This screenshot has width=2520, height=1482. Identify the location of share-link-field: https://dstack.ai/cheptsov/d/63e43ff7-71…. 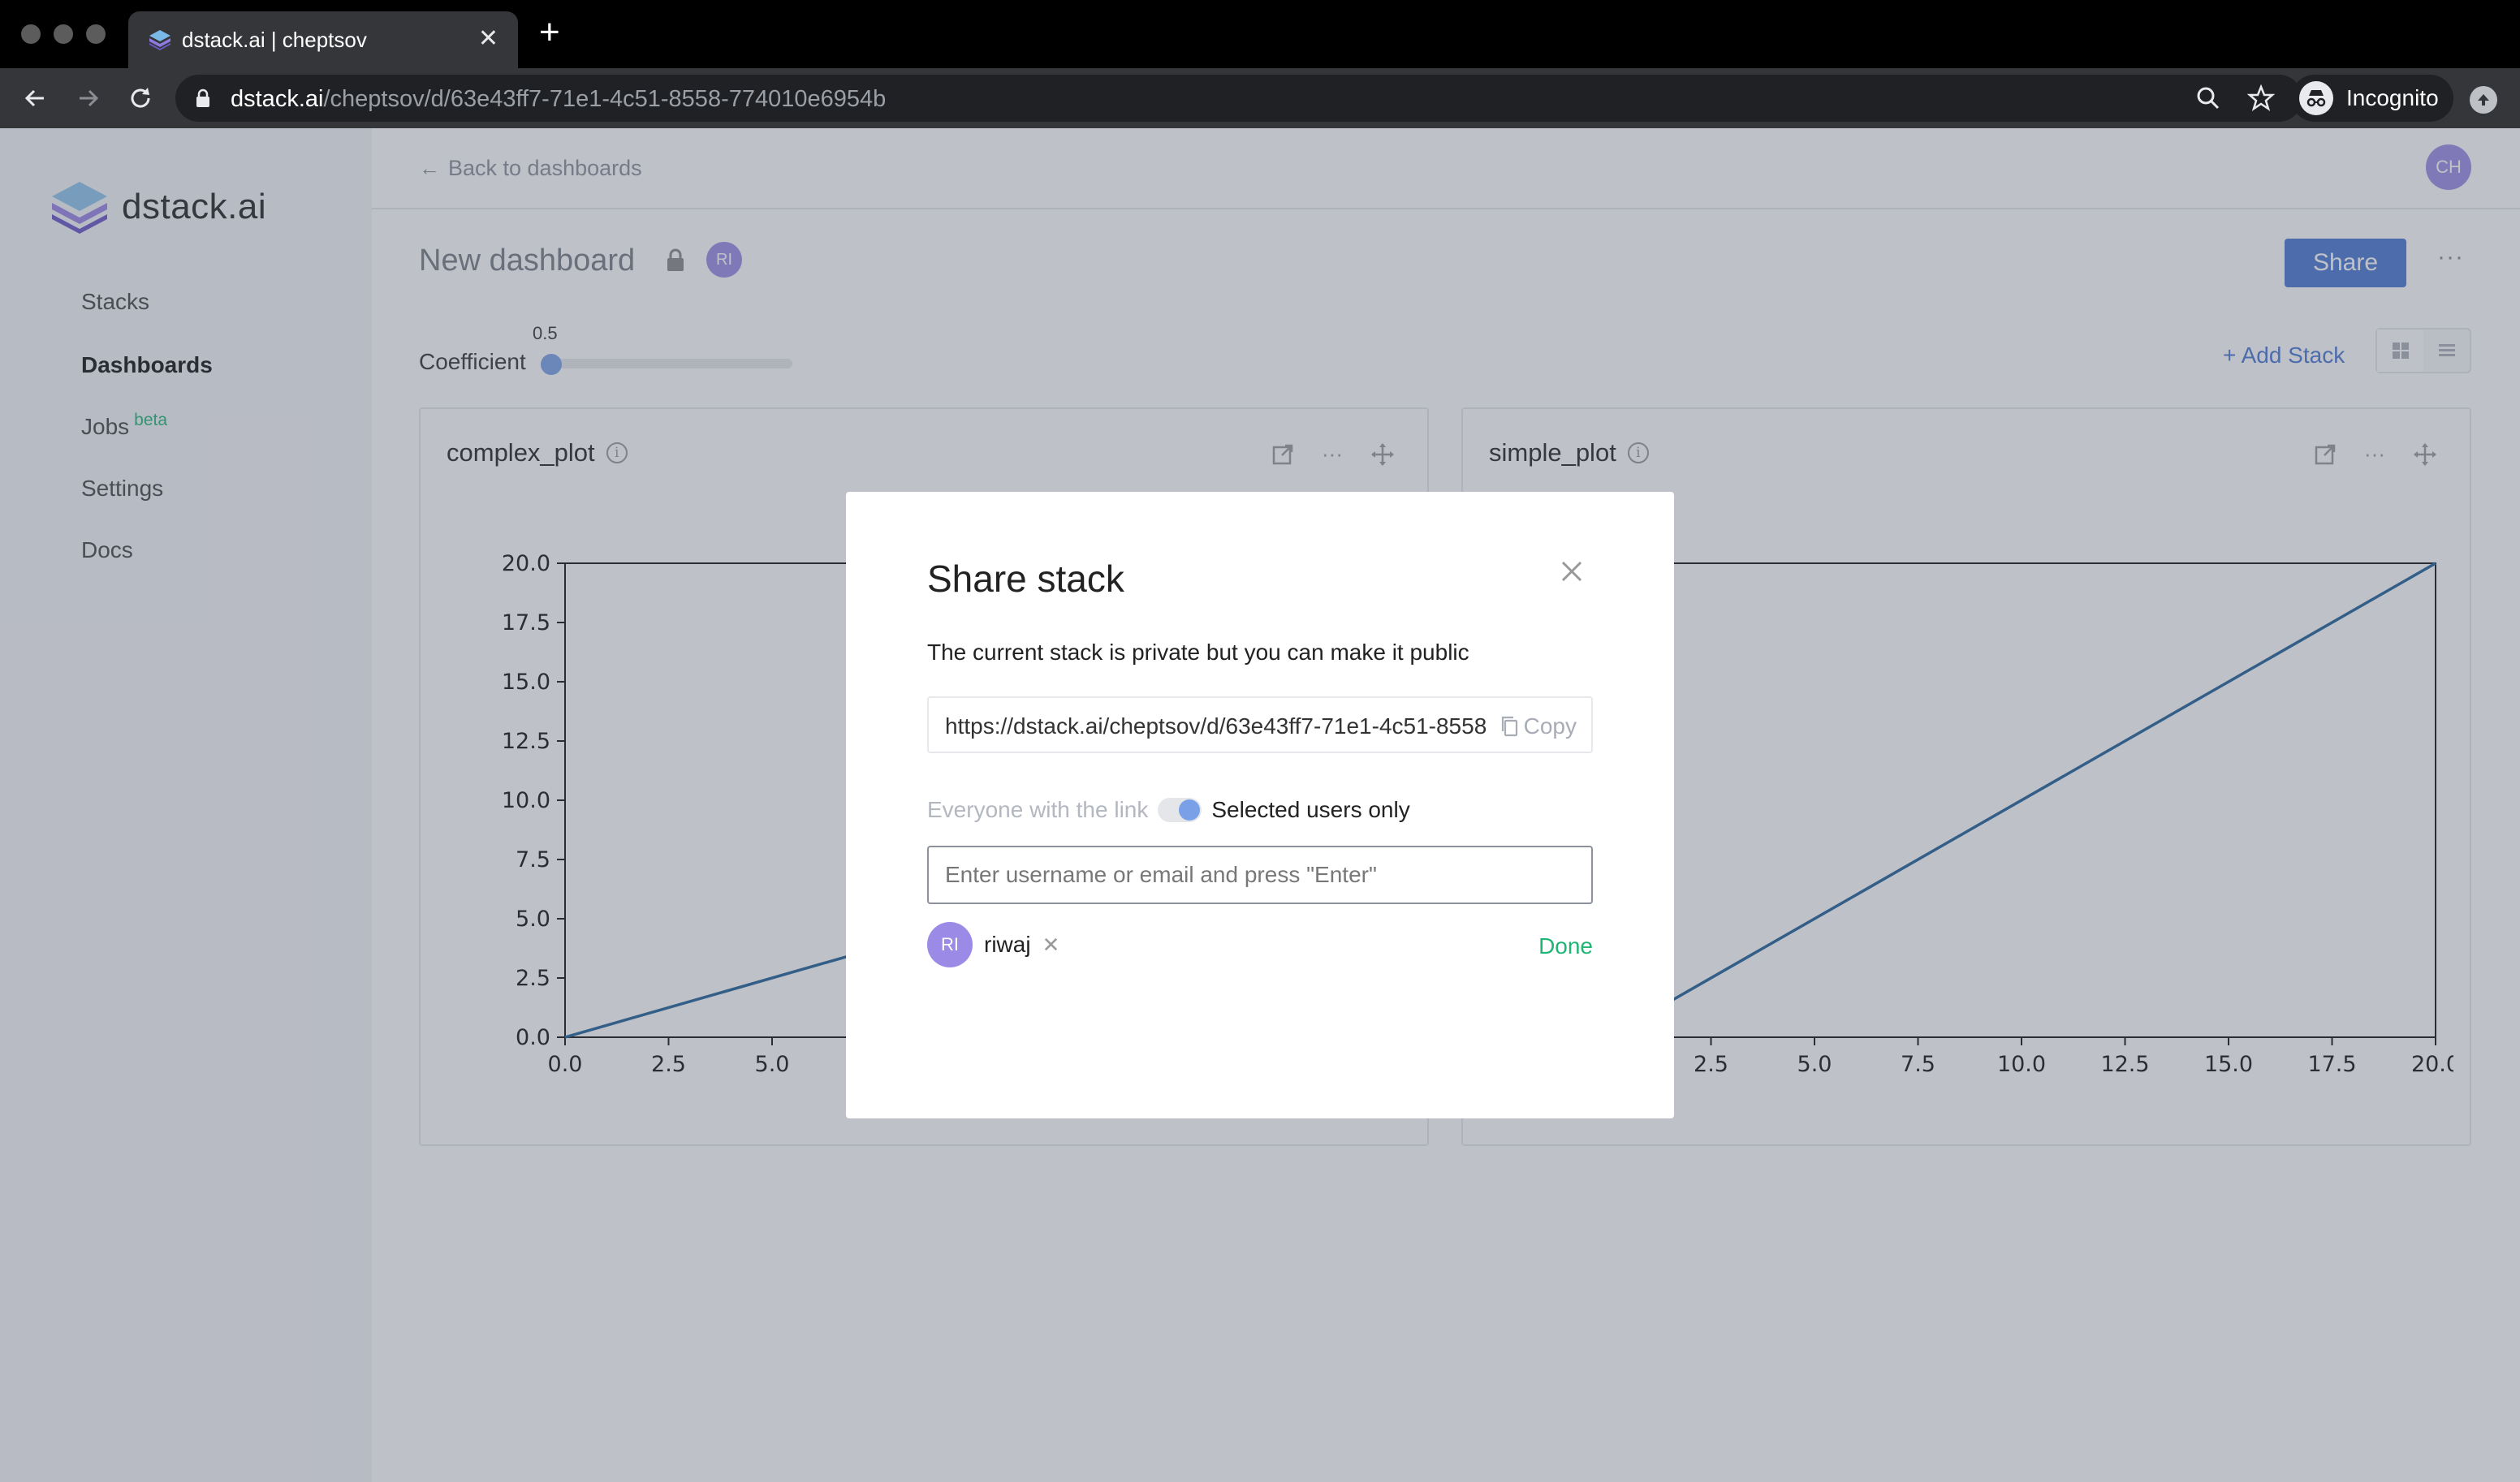
(1260, 724).